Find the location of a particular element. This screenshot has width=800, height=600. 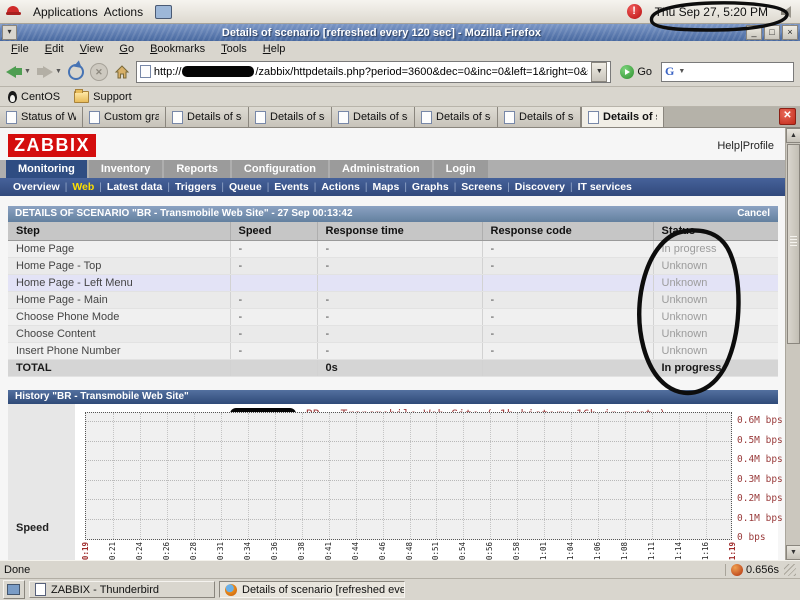

sub-nav-web: Web is located at coordinates (83, 187).